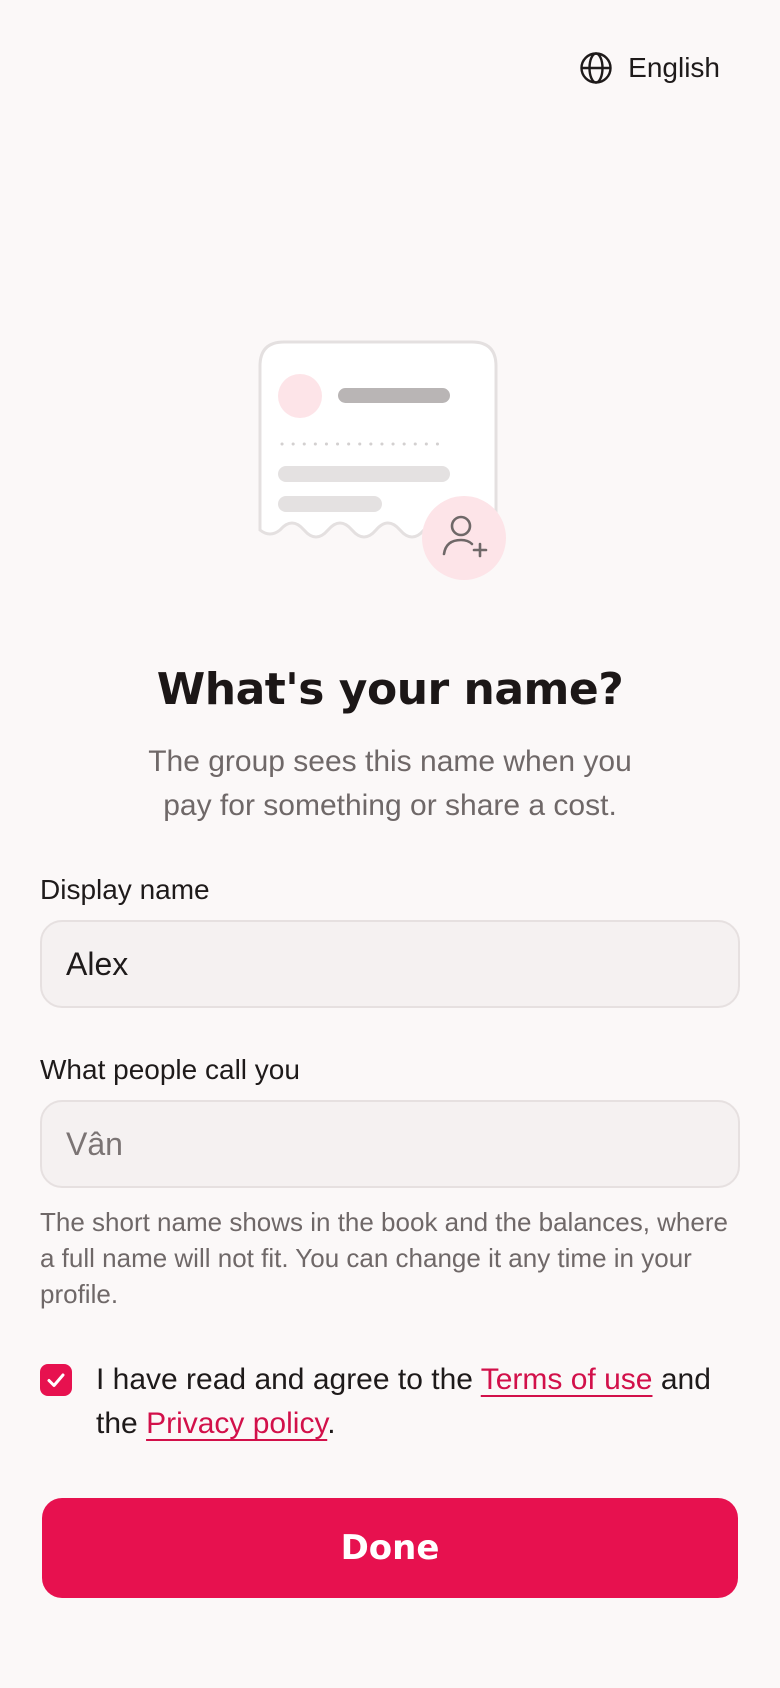  What do you see at coordinates (125, 889) in the screenshot?
I see `display-name-label: Display name` at bounding box center [125, 889].